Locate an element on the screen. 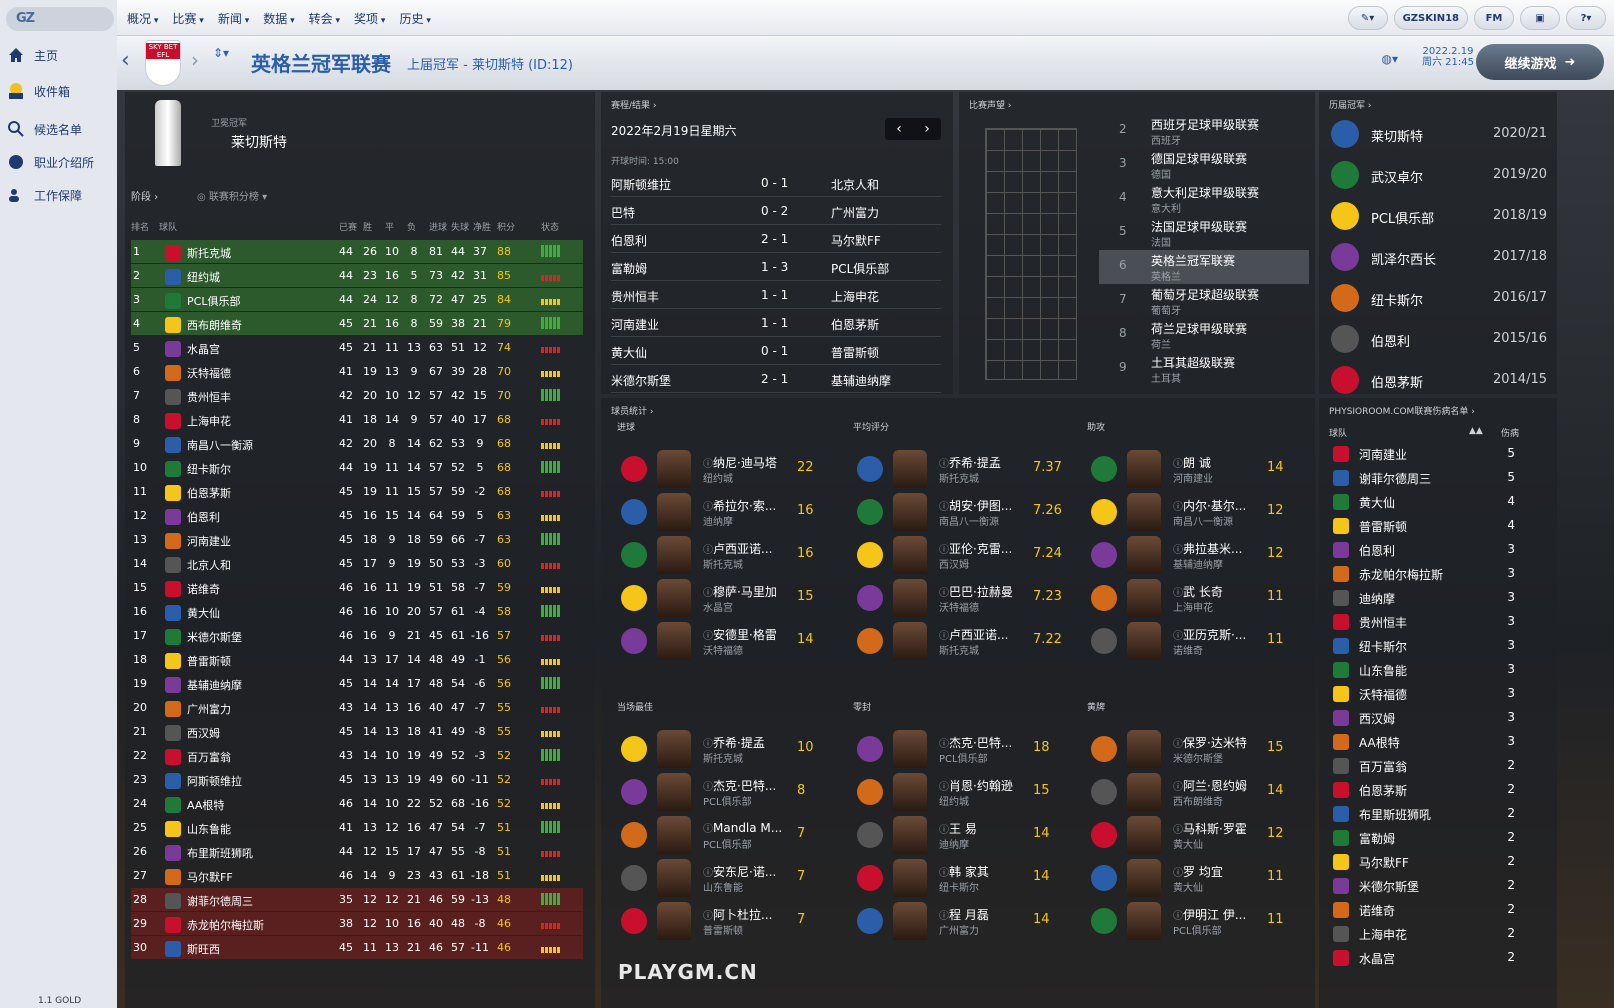 The width and height of the screenshot is (1614, 1008). stage-selector: 阶段 › is located at coordinates (144, 195).